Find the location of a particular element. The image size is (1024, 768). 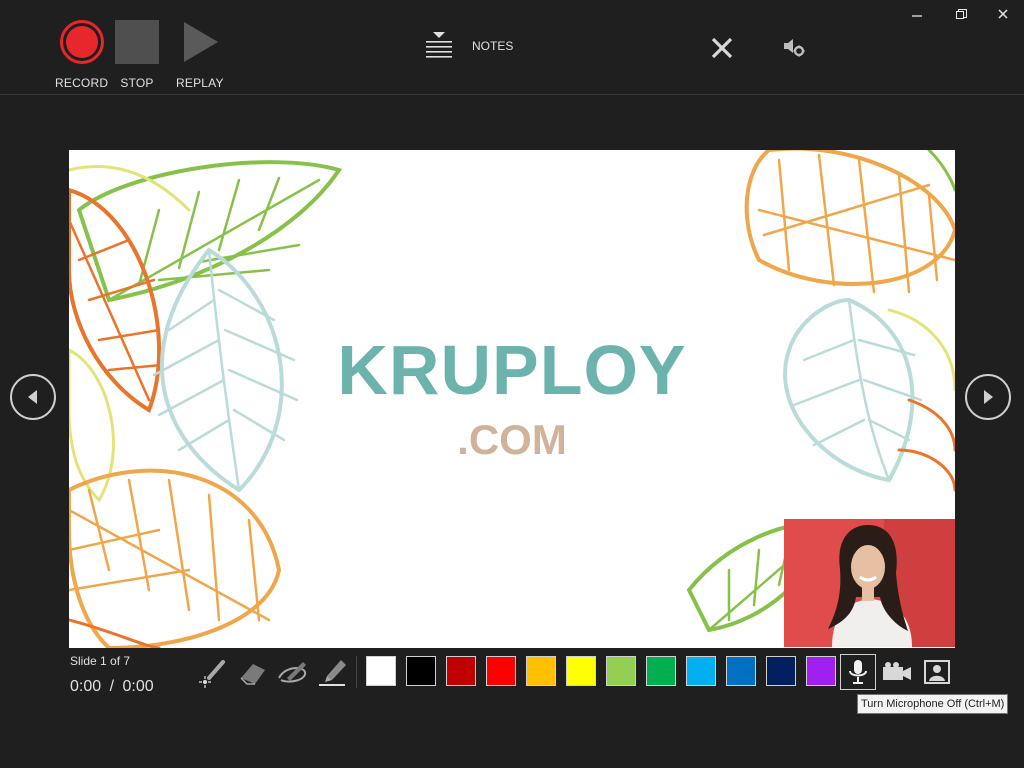

camera-preview is located at coordinates (869, 583).